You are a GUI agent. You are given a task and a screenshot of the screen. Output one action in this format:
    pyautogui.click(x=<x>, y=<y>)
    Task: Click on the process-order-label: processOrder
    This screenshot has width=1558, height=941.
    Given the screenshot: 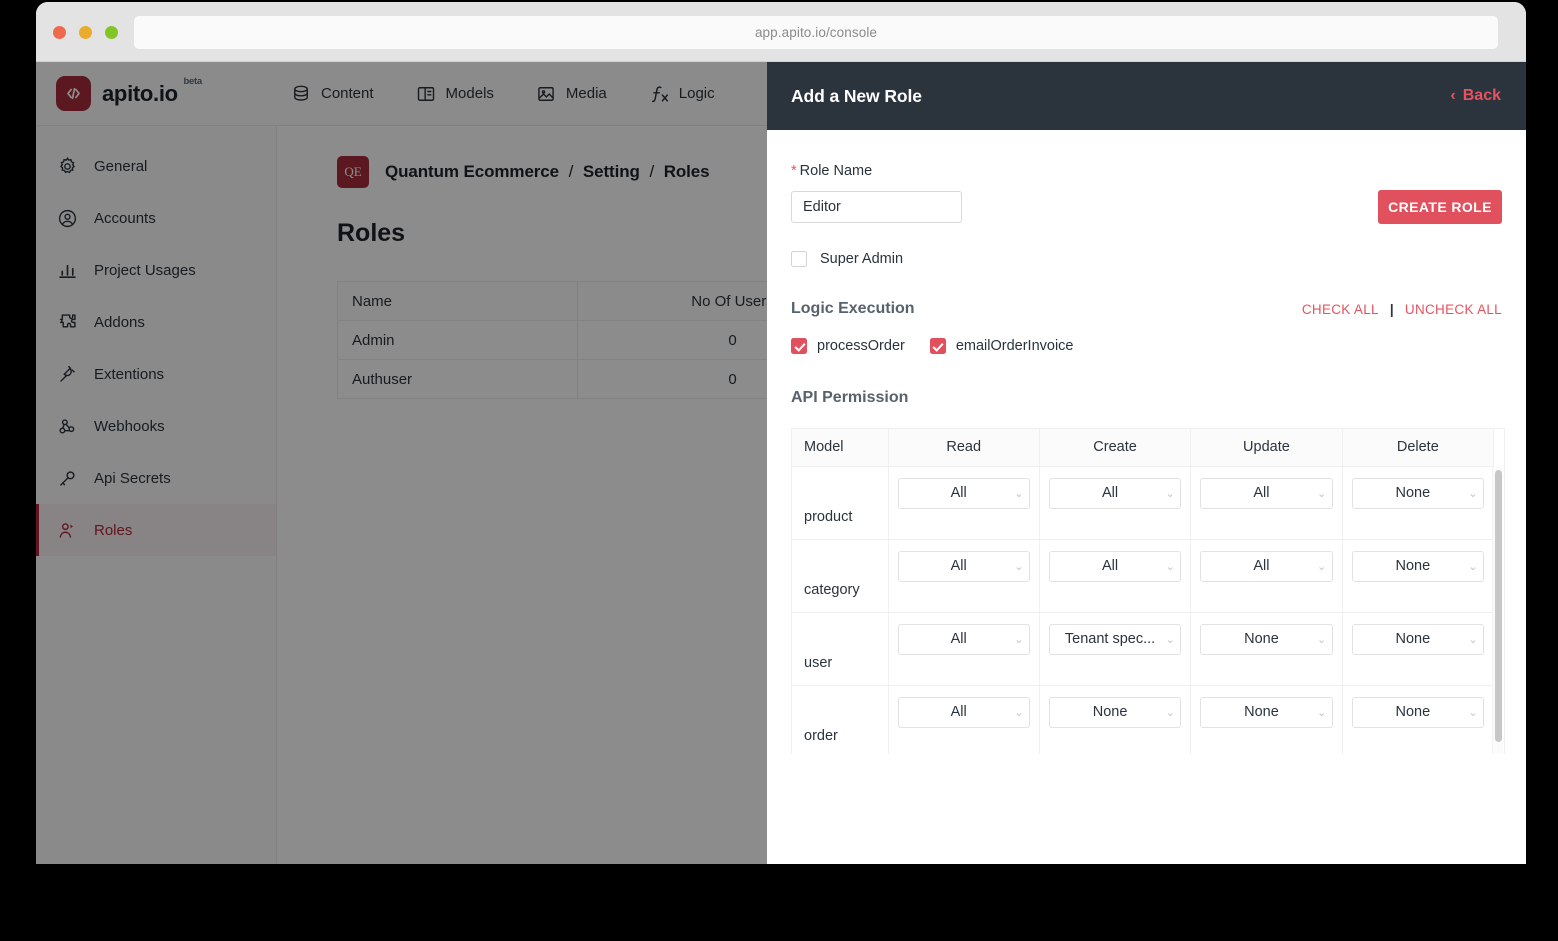 What is the action you would take?
    pyautogui.click(x=861, y=346)
    